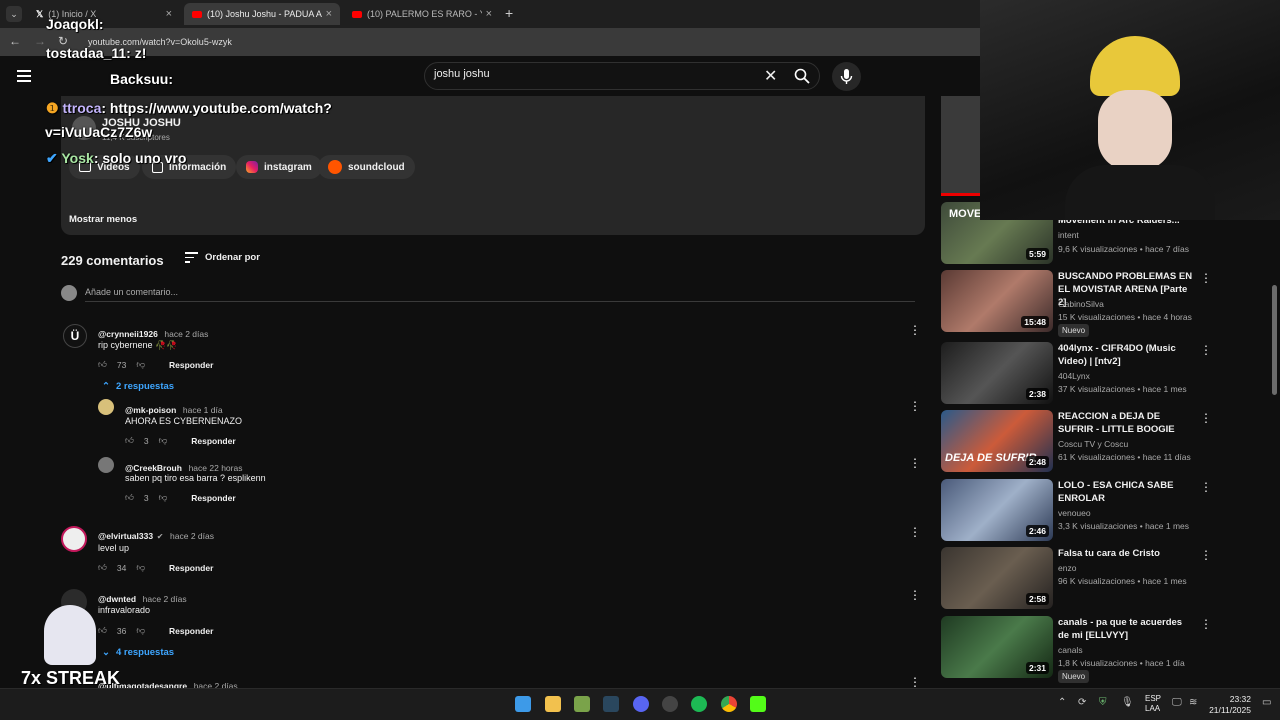 This screenshot has height=720, width=1280. Describe the element at coordinates (103, 219) in the screenshot. I see `show-less-button: Mostrar menos` at that location.